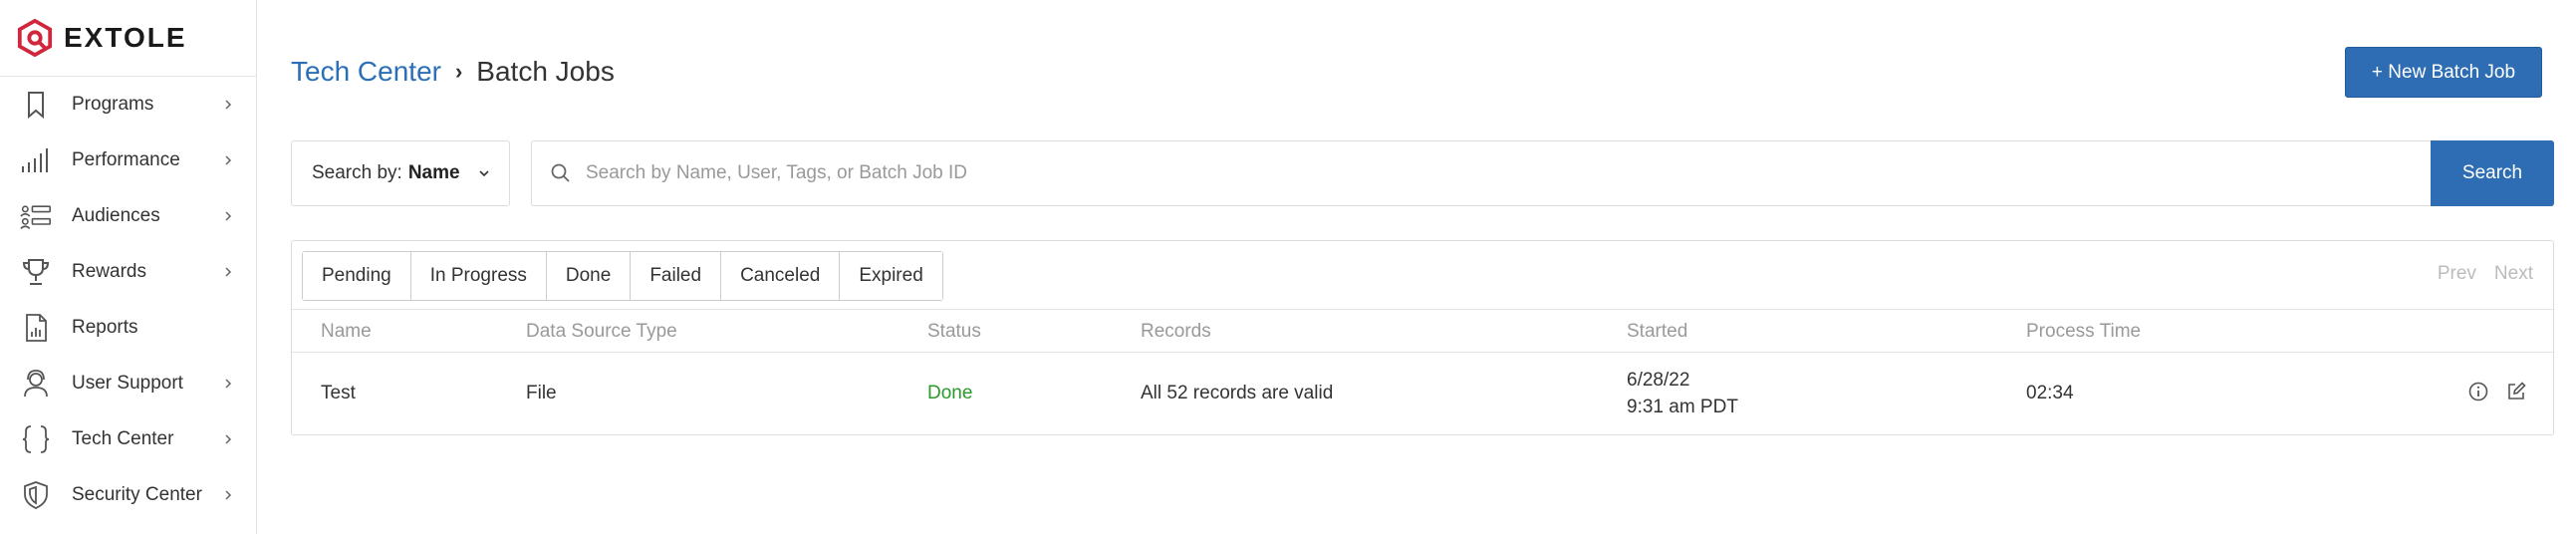 This screenshot has width=2576, height=534. Describe the element at coordinates (433, 172) in the screenshot. I see `search-by-value: Name` at that location.